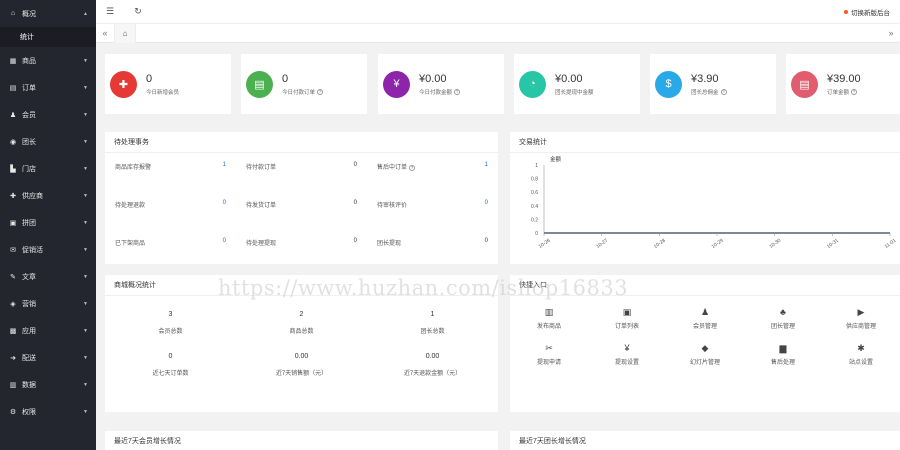 Image resolution: width=900 pixels, height=450 pixels. Describe the element at coordinates (432, 332) in the screenshot. I see `shop-stat: 1 团长总数` at that location.